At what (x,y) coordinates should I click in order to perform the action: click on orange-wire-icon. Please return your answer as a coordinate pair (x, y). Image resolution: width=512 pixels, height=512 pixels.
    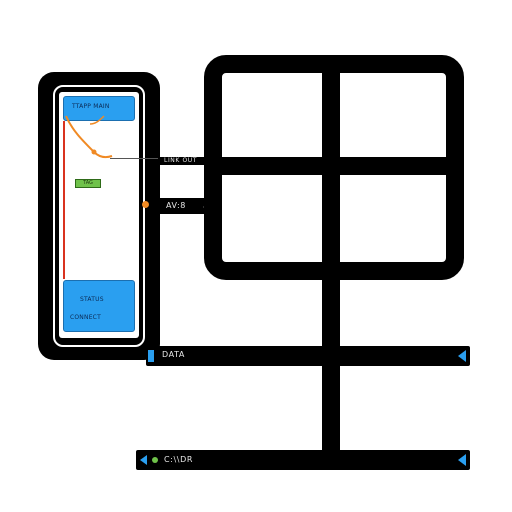
    Looking at the image, I should click on (89, 137).